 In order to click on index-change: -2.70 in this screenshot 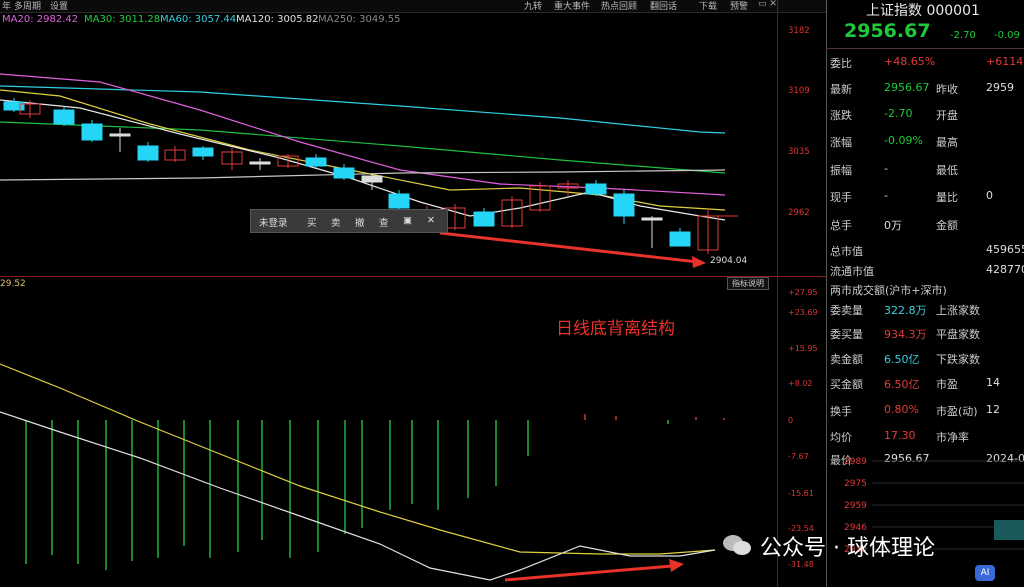, I will do `click(963, 35)`.